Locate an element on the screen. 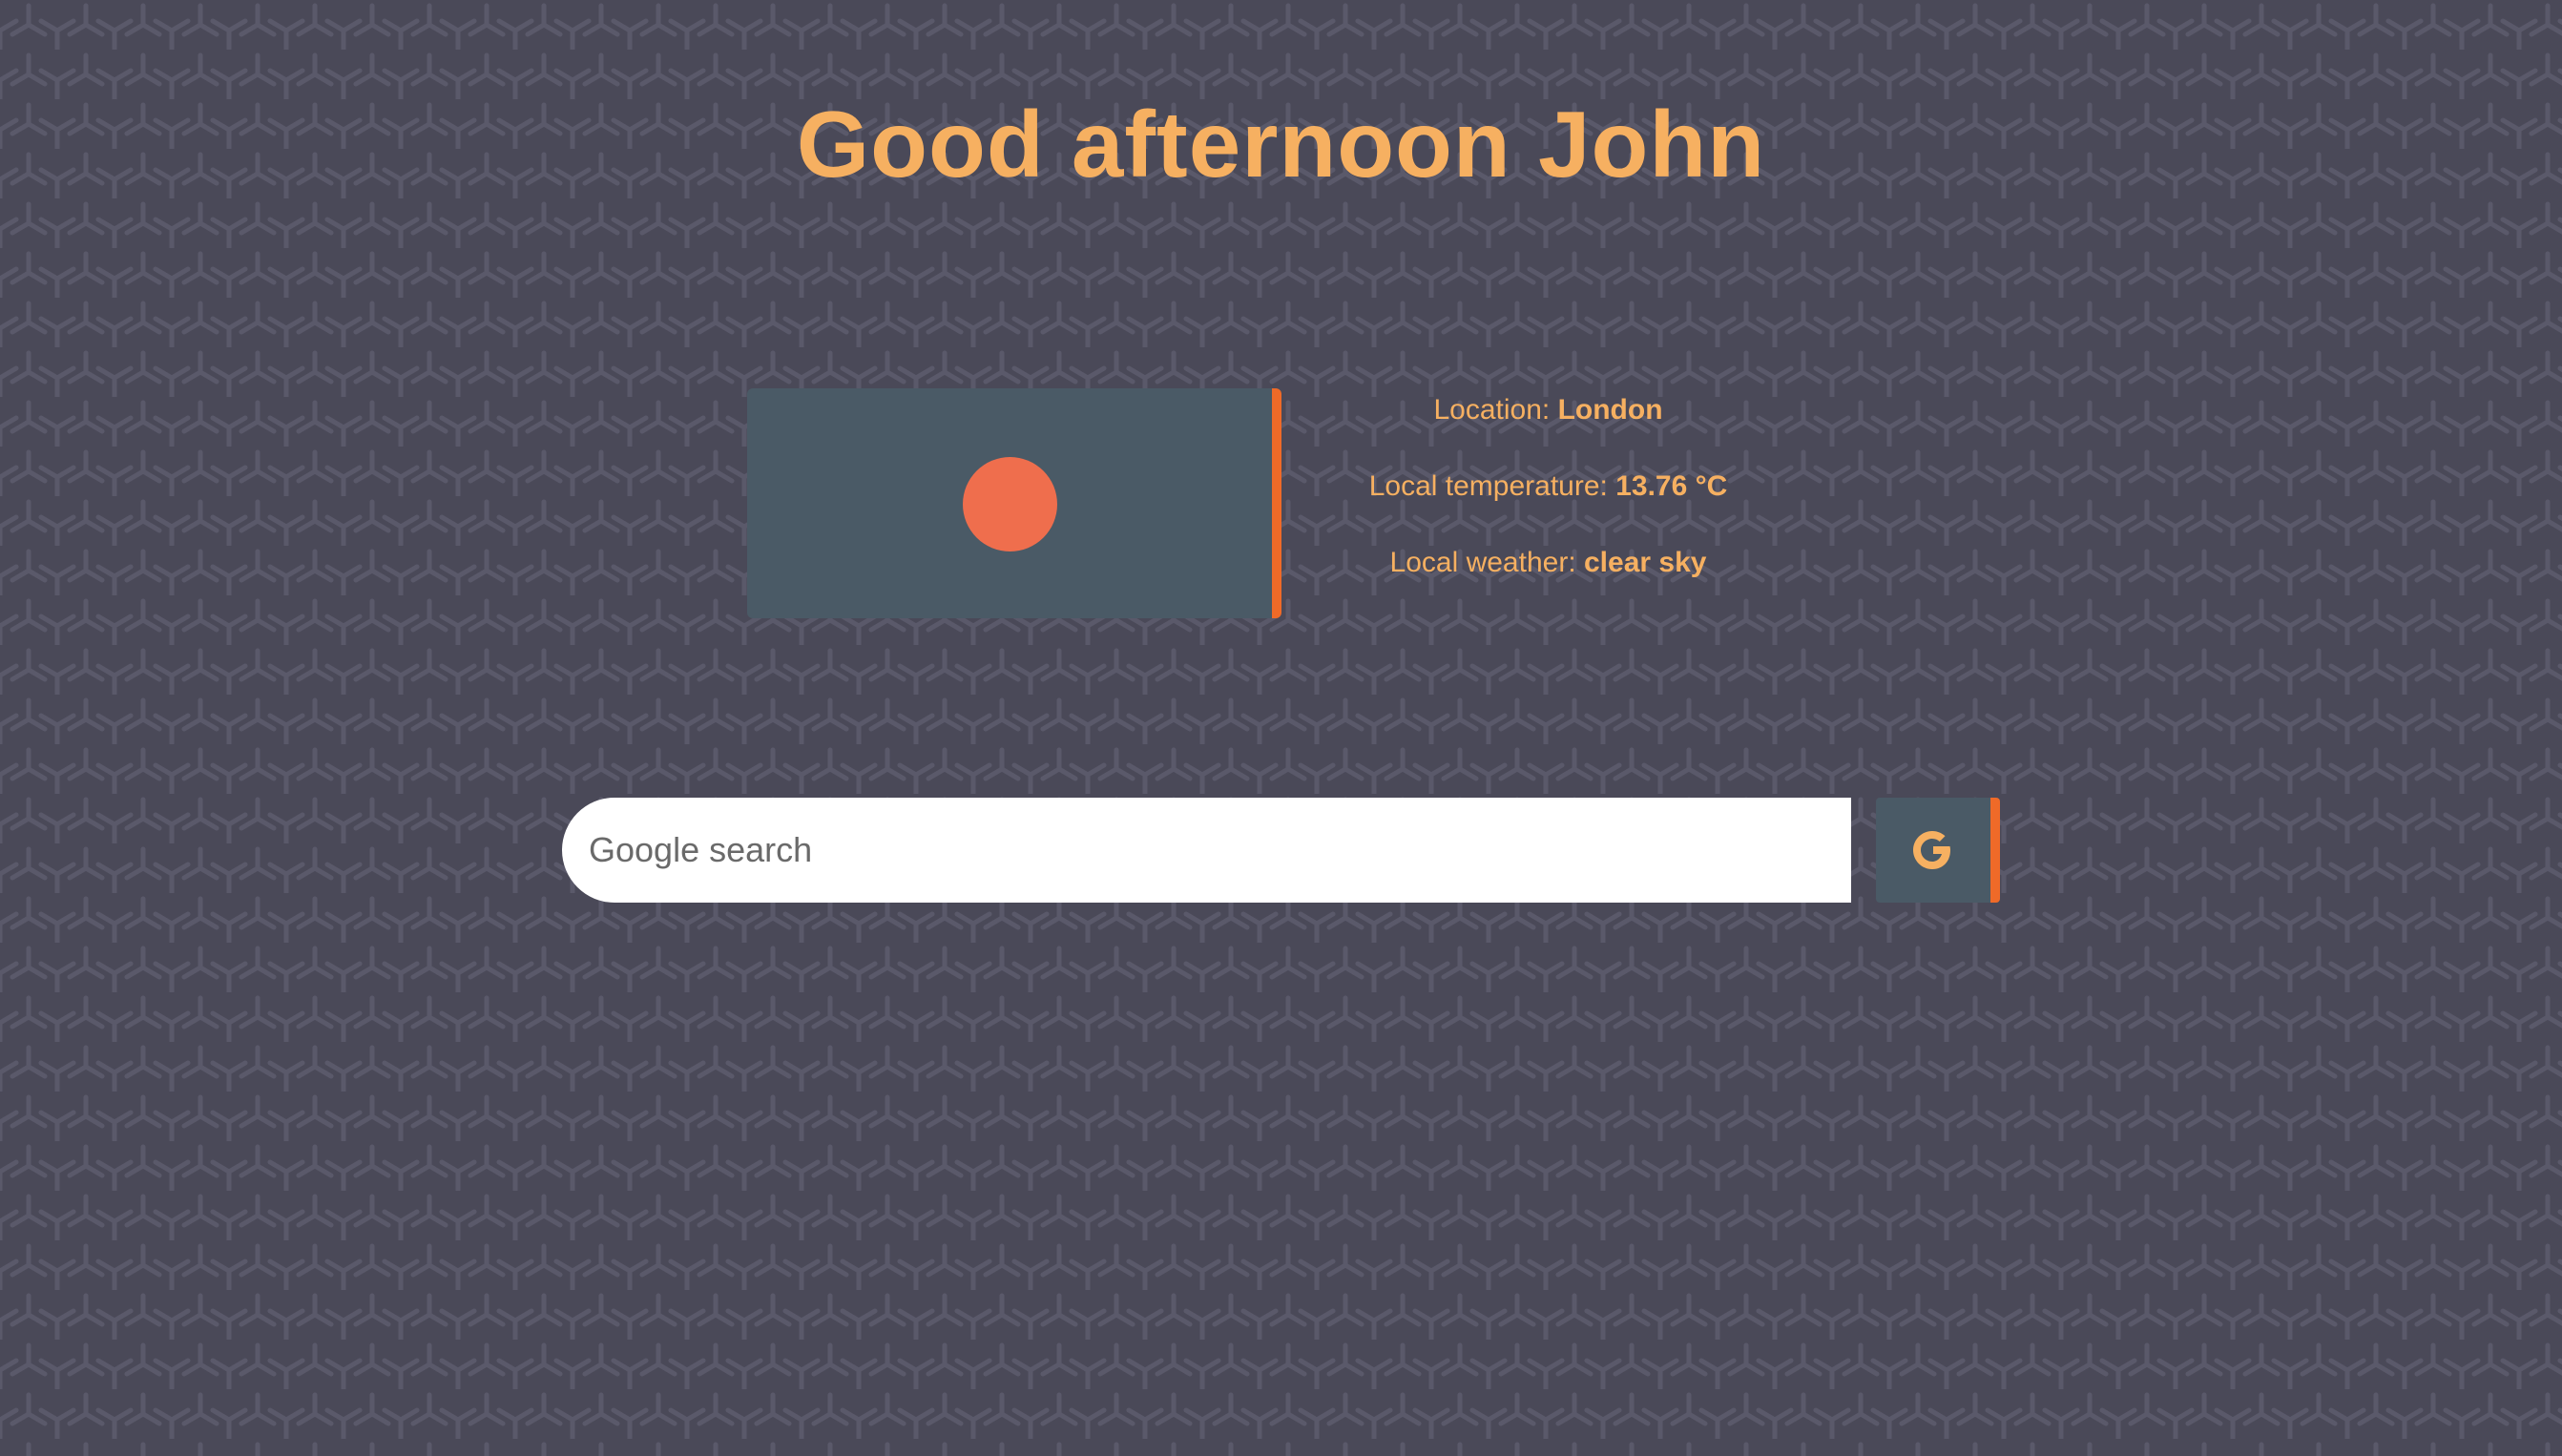  search-input is located at coordinates (1206, 851).